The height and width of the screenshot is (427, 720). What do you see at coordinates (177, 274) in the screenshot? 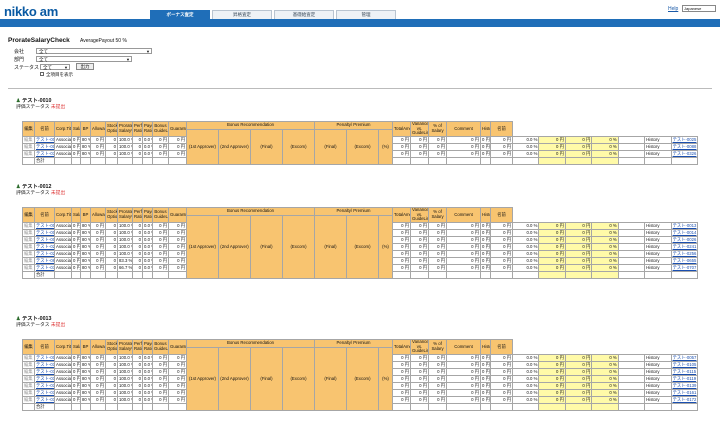
I see `blank-cell` at bounding box center [177, 274].